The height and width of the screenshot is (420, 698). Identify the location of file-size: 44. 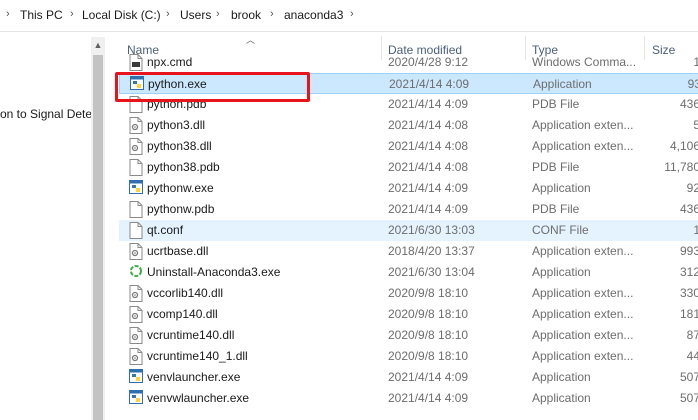
(692, 356).